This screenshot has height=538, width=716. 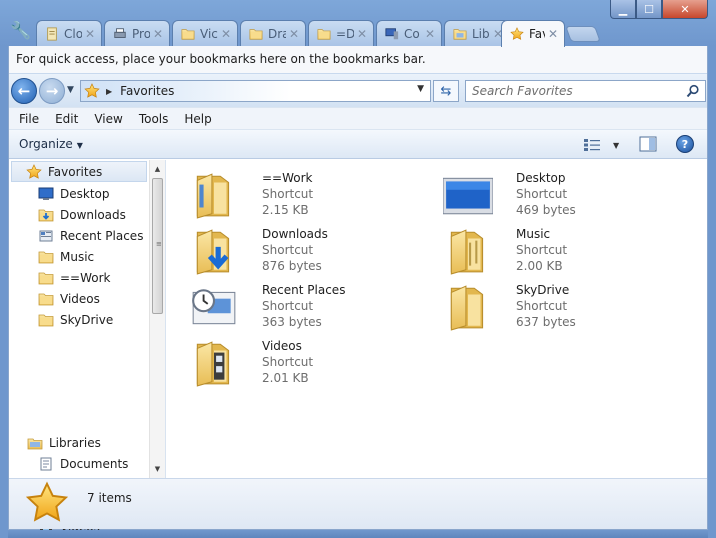 What do you see at coordinates (468, 251) in the screenshot?
I see `music-folder-icon` at bounding box center [468, 251].